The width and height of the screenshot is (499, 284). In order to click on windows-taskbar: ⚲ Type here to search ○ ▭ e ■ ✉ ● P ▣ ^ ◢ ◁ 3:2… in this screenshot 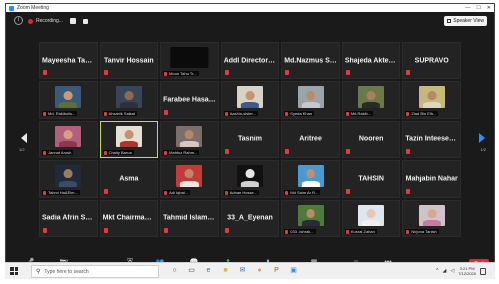, I will do `click(250, 270)`.